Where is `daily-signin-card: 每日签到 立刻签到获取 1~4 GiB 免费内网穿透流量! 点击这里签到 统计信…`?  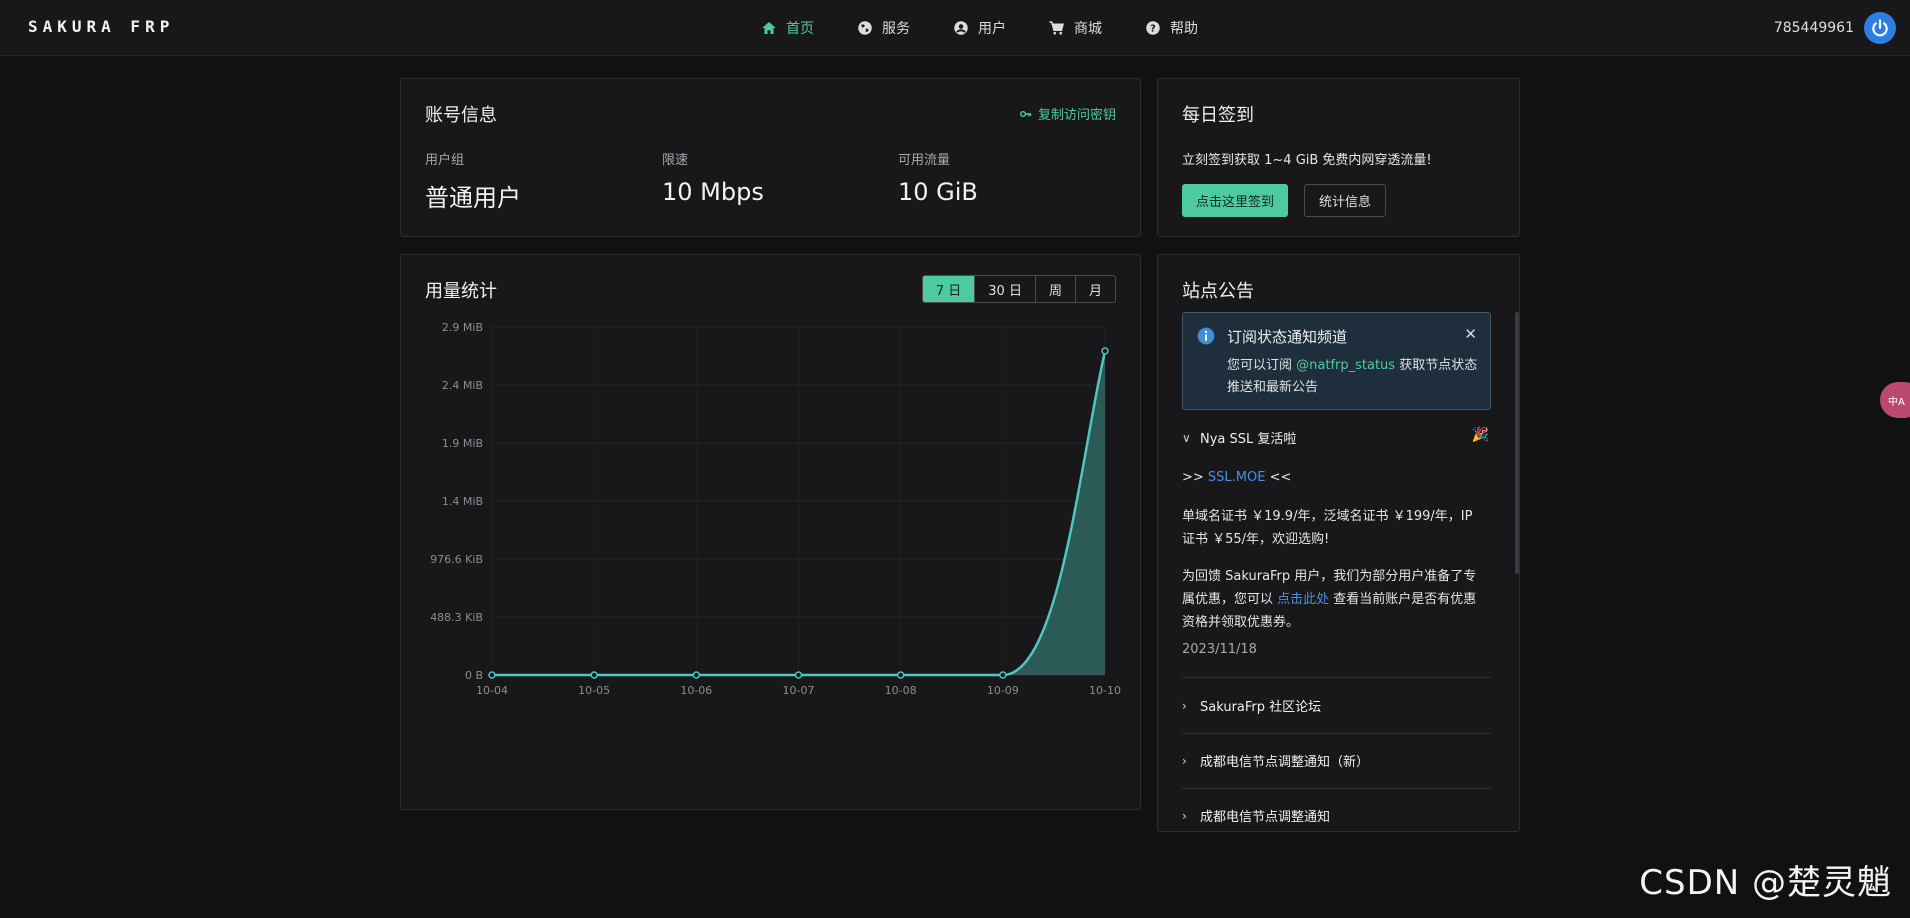
daily-signin-card: 每日签到 立刻签到获取 1~4 GiB 免费内网穿透流量! 点击这里签到 统计信… is located at coordinates (1338, 157).